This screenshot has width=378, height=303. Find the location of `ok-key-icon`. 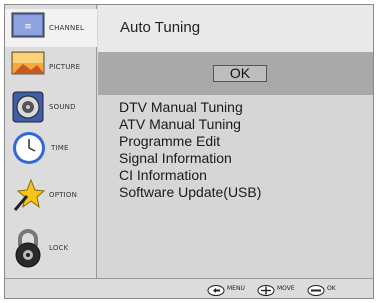

ok-key-icon is located at coordinates (316, 289).